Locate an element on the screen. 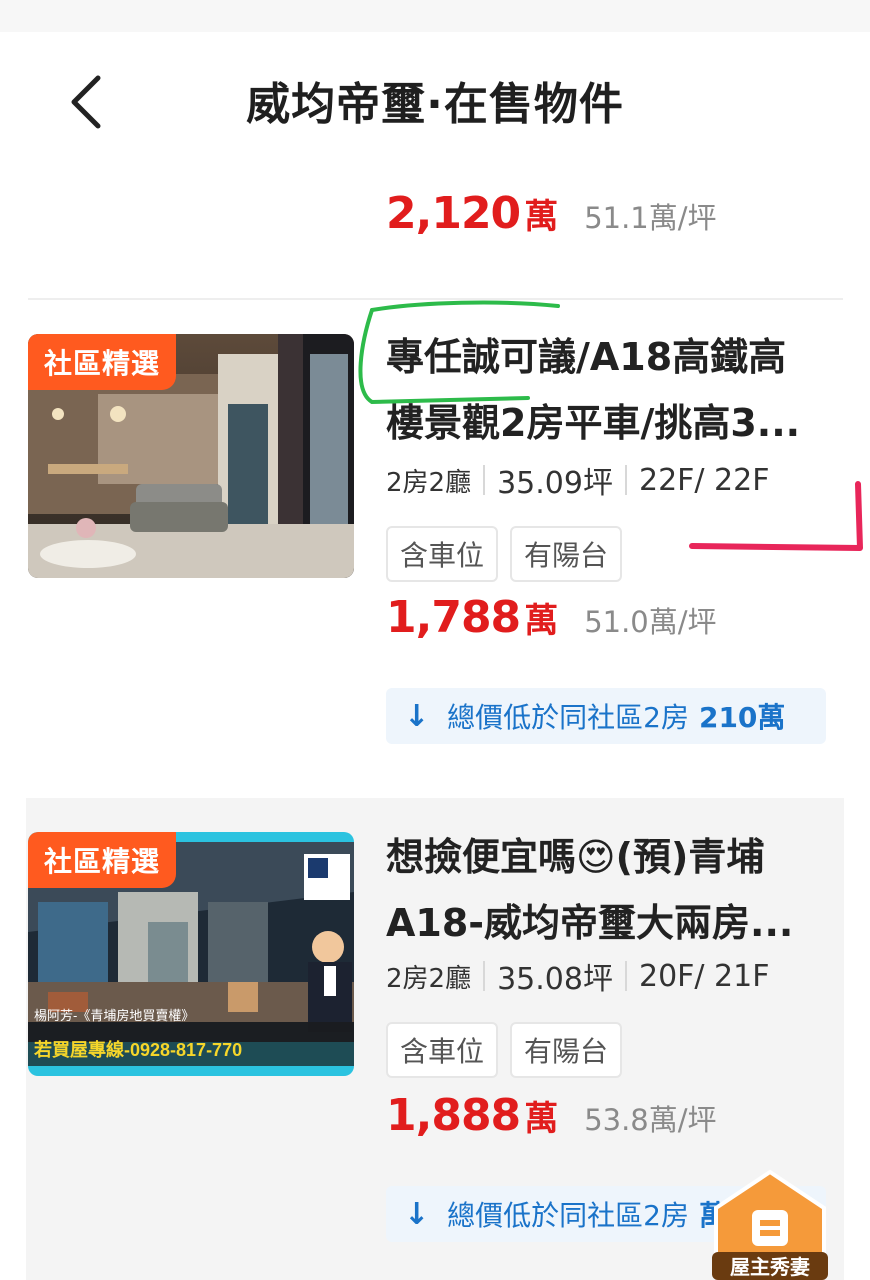  price-value: 1,888 is located at coordinates (453, 1115).